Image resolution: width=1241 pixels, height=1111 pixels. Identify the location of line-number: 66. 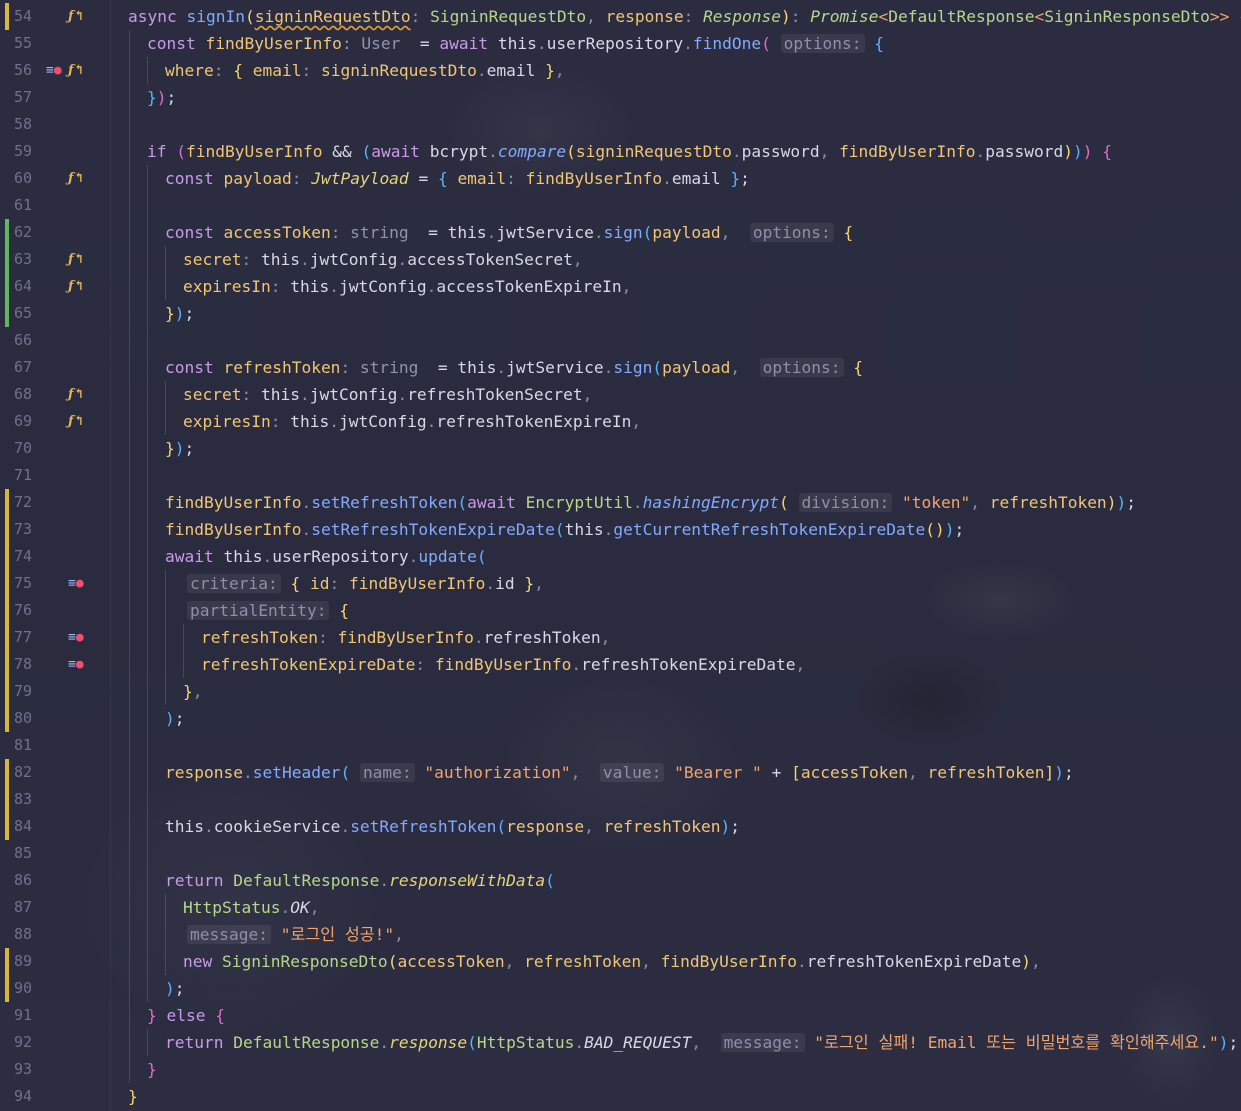
(29, 340).